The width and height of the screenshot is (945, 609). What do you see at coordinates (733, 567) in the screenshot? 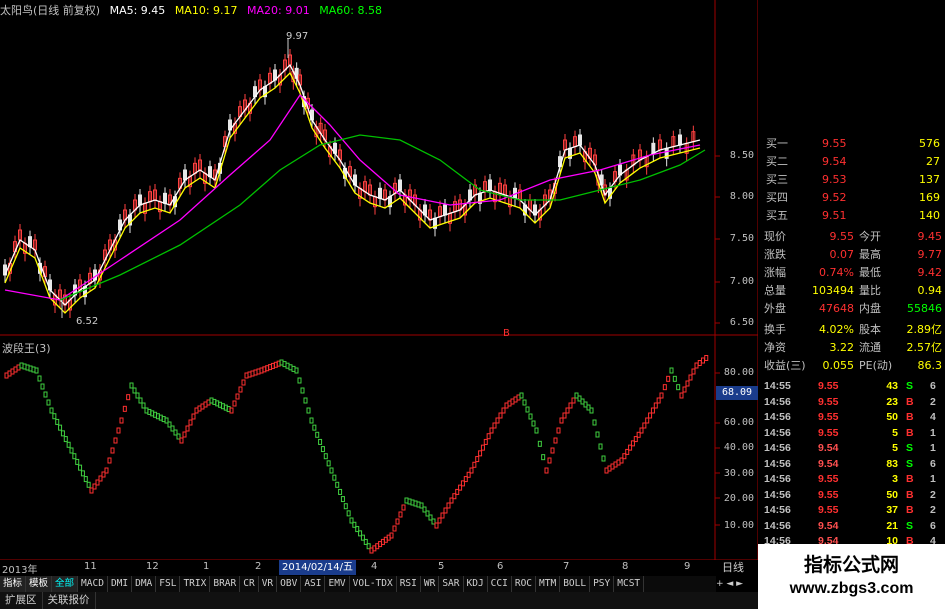
I see `kline-period-label: 日线` at bounding box center [733, 567].